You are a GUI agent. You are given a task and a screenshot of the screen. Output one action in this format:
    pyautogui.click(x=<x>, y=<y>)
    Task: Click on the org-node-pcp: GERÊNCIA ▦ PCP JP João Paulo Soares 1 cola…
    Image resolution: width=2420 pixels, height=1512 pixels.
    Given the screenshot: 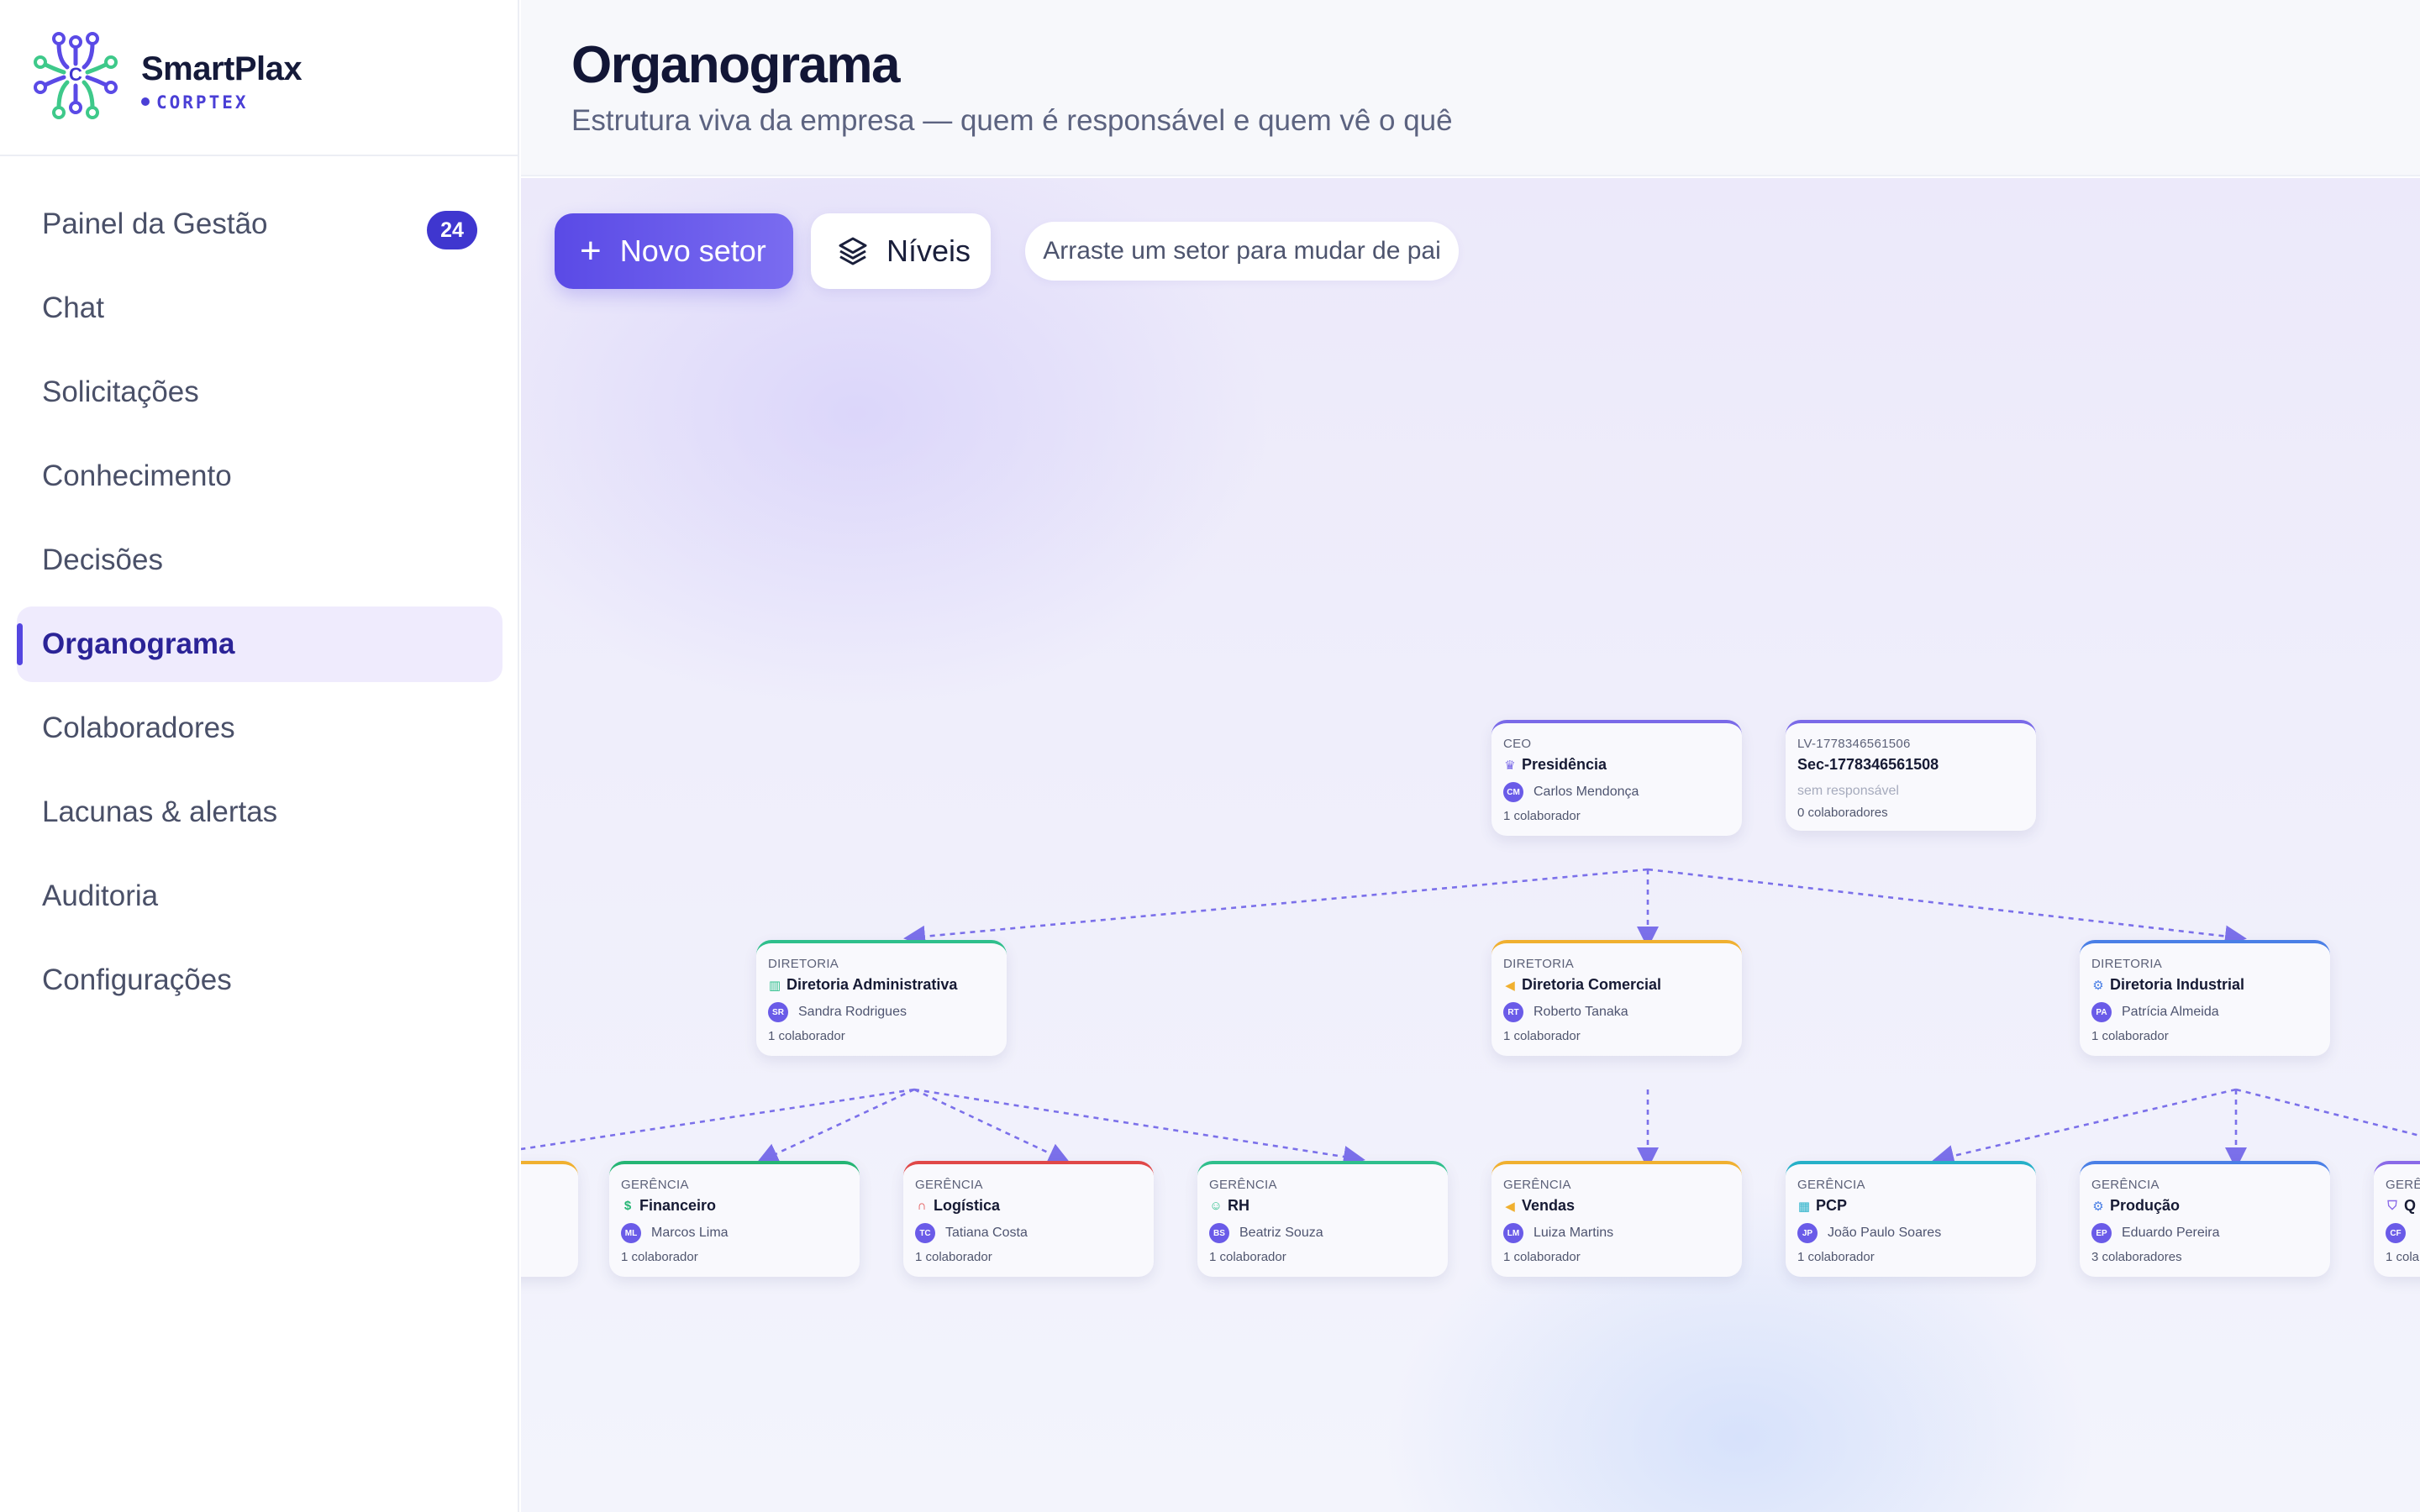 What is the action you would take?
    pyautogui.click(x=1911, y=1219)
    